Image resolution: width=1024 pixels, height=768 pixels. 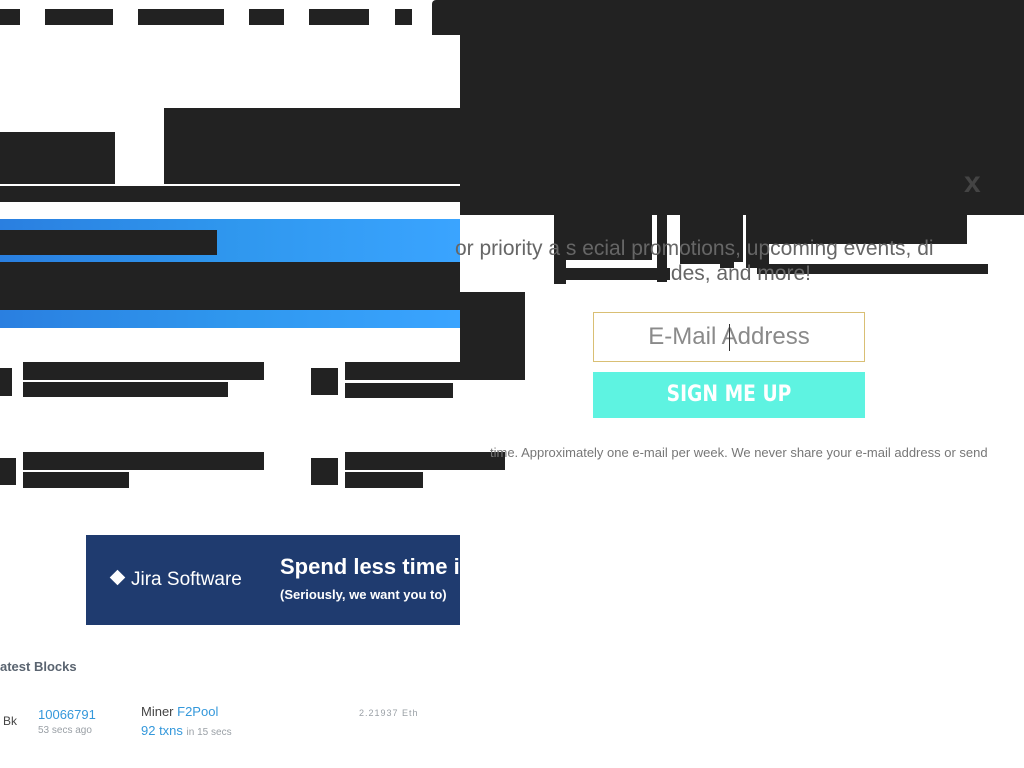 I want to click on sign-up-button: SIGN ME UP, so click(x=729, y=395).